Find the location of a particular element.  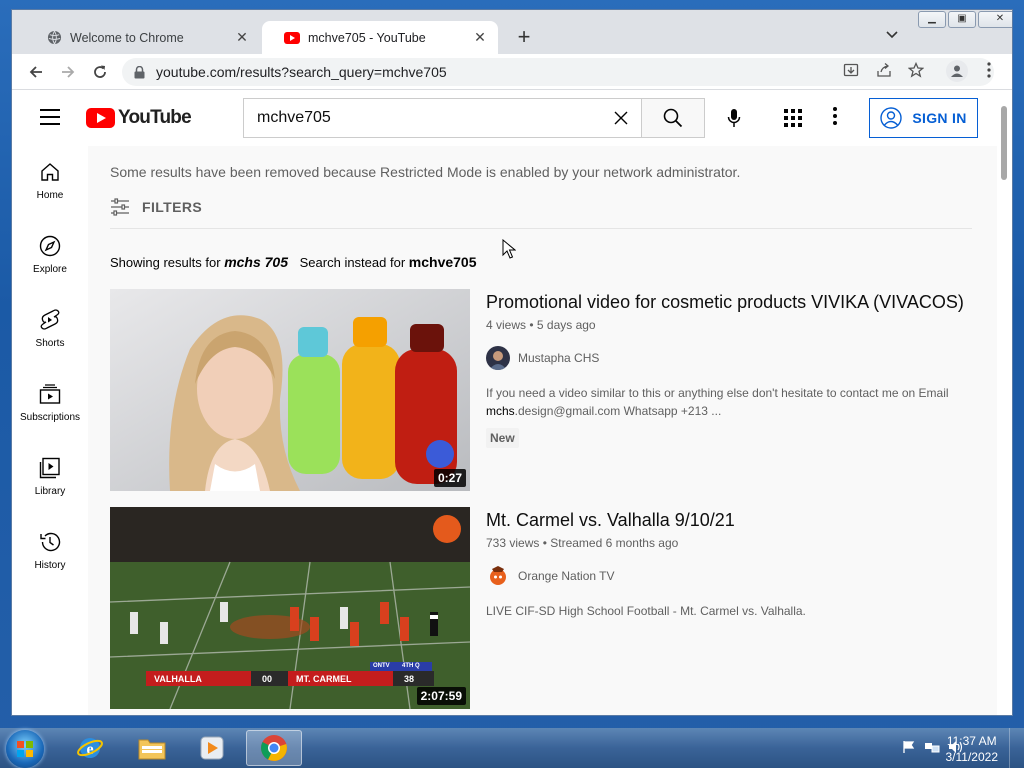

maximize-button: ▣ is located at coordinates (962, 19).